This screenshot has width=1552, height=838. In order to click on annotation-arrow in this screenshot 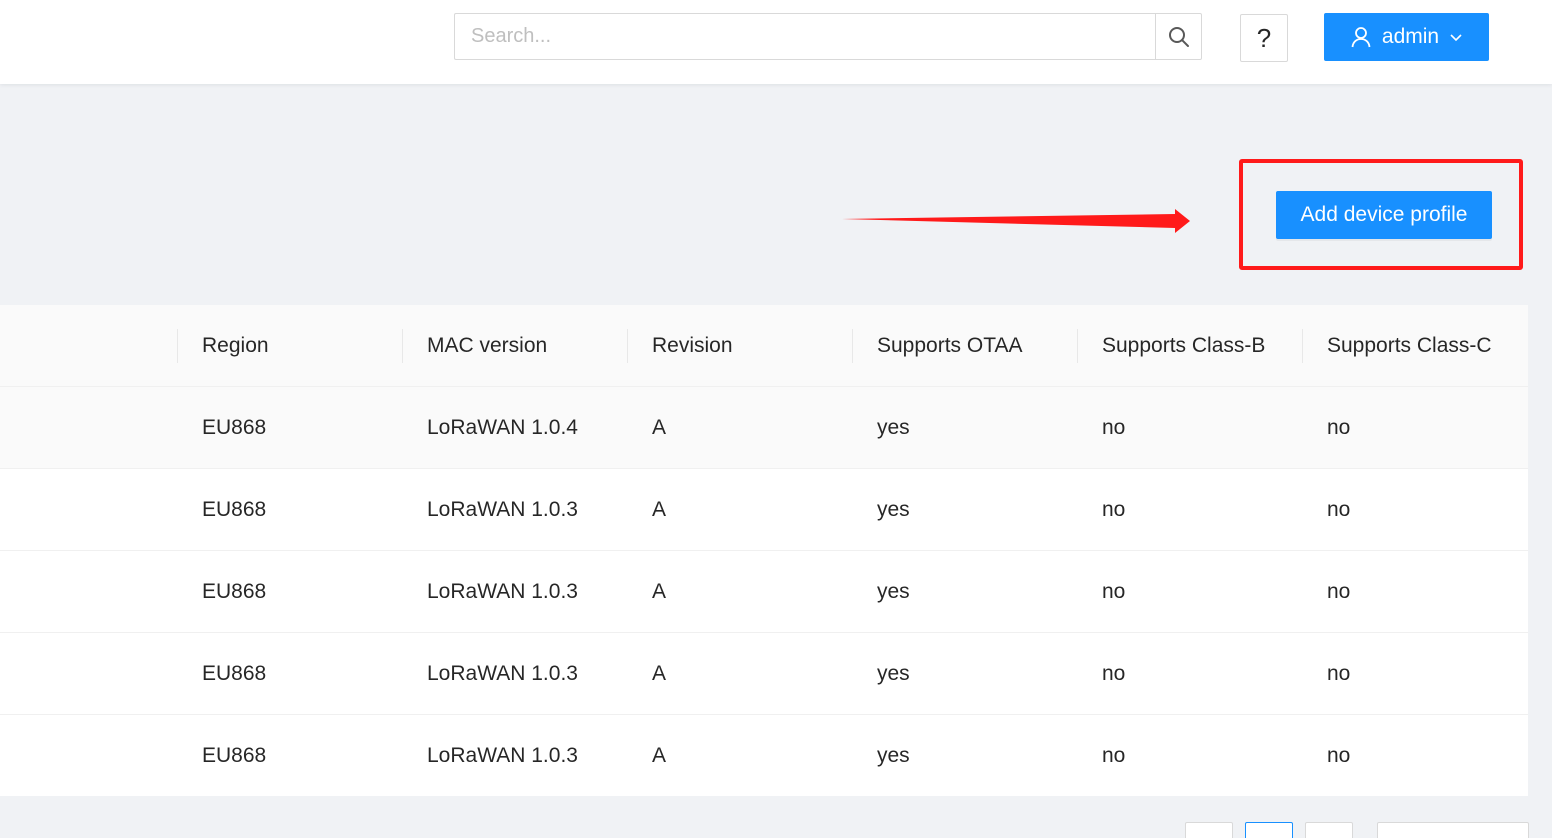, I will do `click(1016, 221)`.